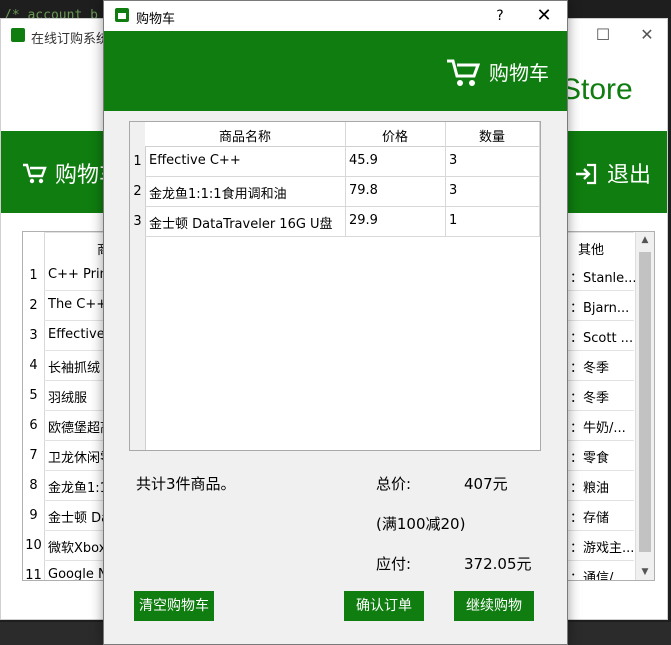  What do you see at coordinates (68, 398) in the screenshot?
I see `row-name: 羽绒服` at bounding box center [68, 398].